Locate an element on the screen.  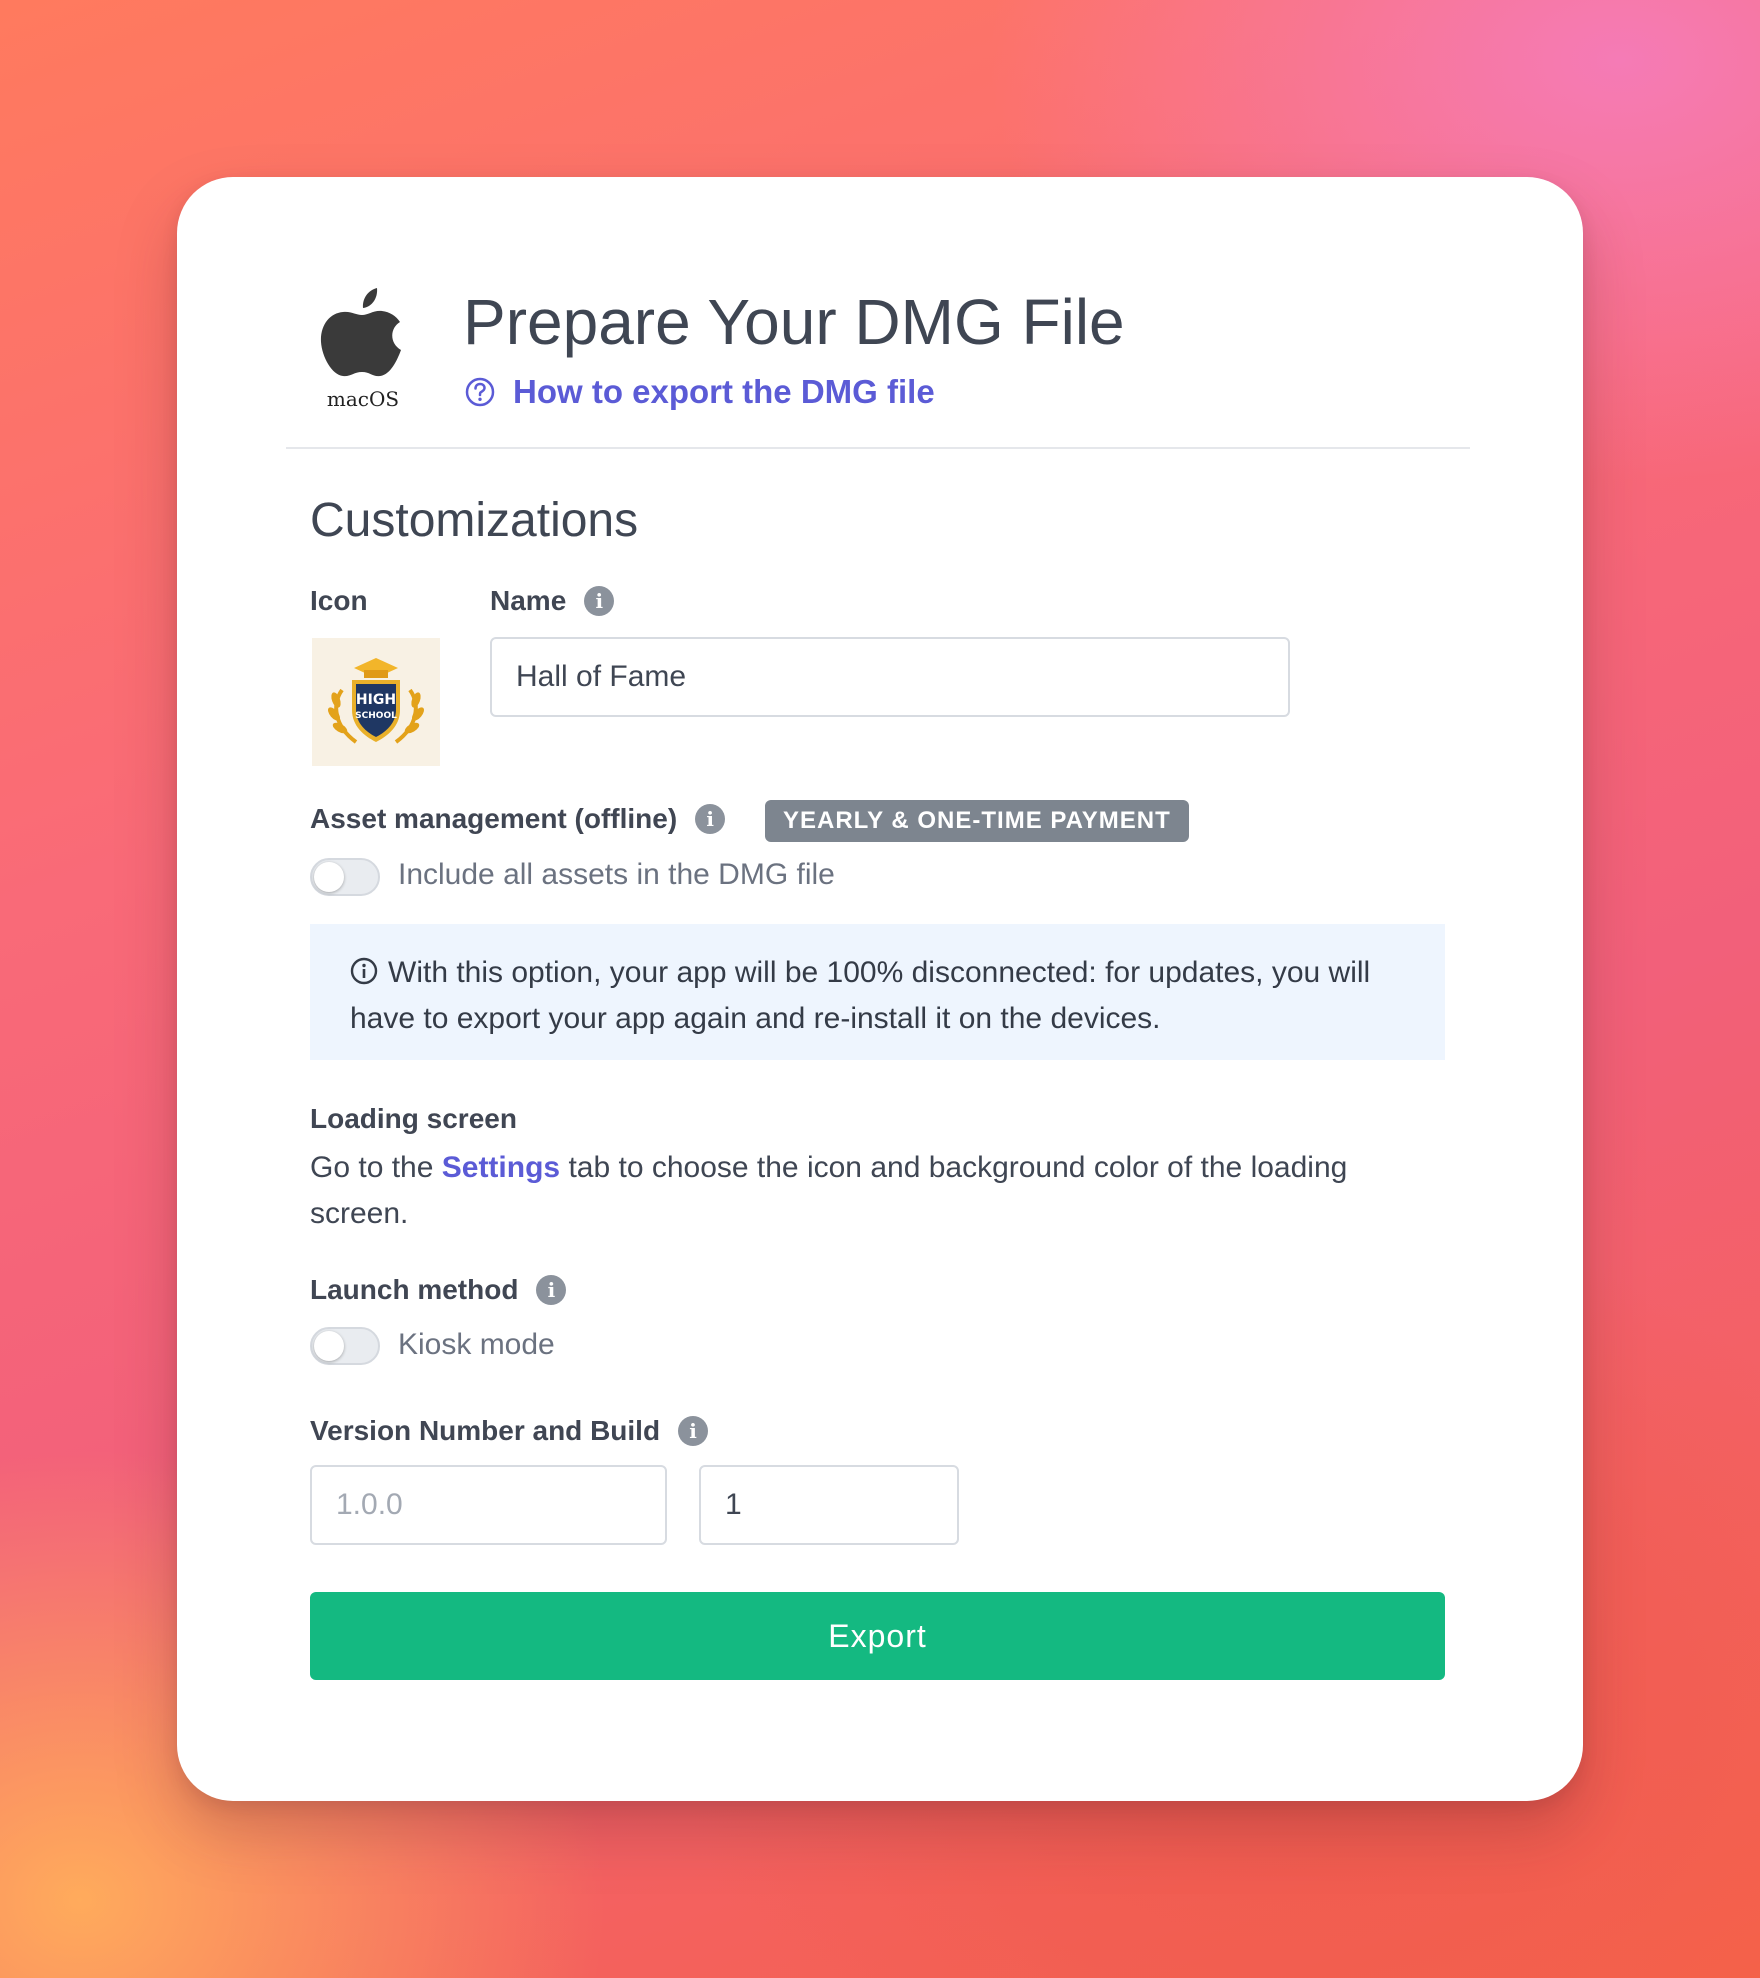
include-assets-label: Include all assets in the DMG file is located at coordinates (616, 874).